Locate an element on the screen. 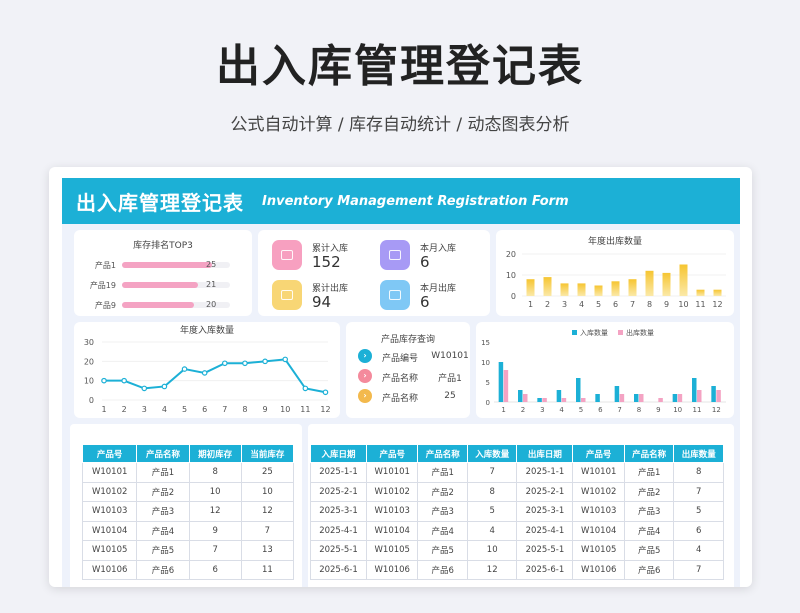  table-row: W10104 产品4 9 7 is located at coordinates (188, 530).